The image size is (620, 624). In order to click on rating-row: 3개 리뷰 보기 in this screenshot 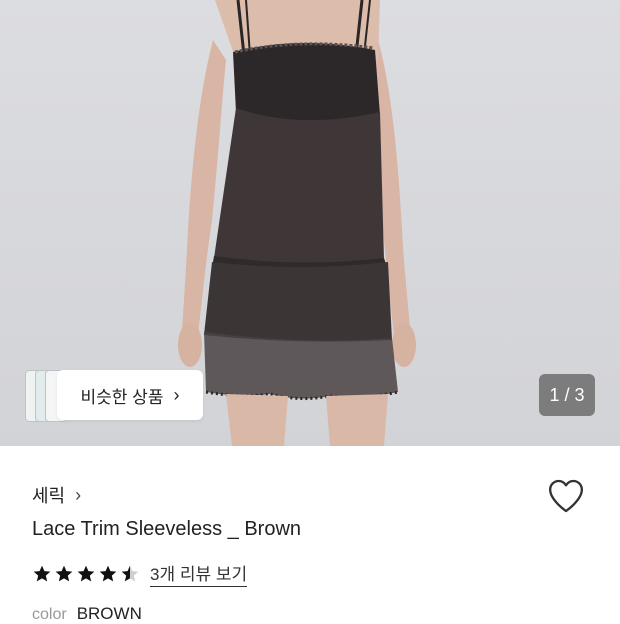, I will do `click(140, 573)`.